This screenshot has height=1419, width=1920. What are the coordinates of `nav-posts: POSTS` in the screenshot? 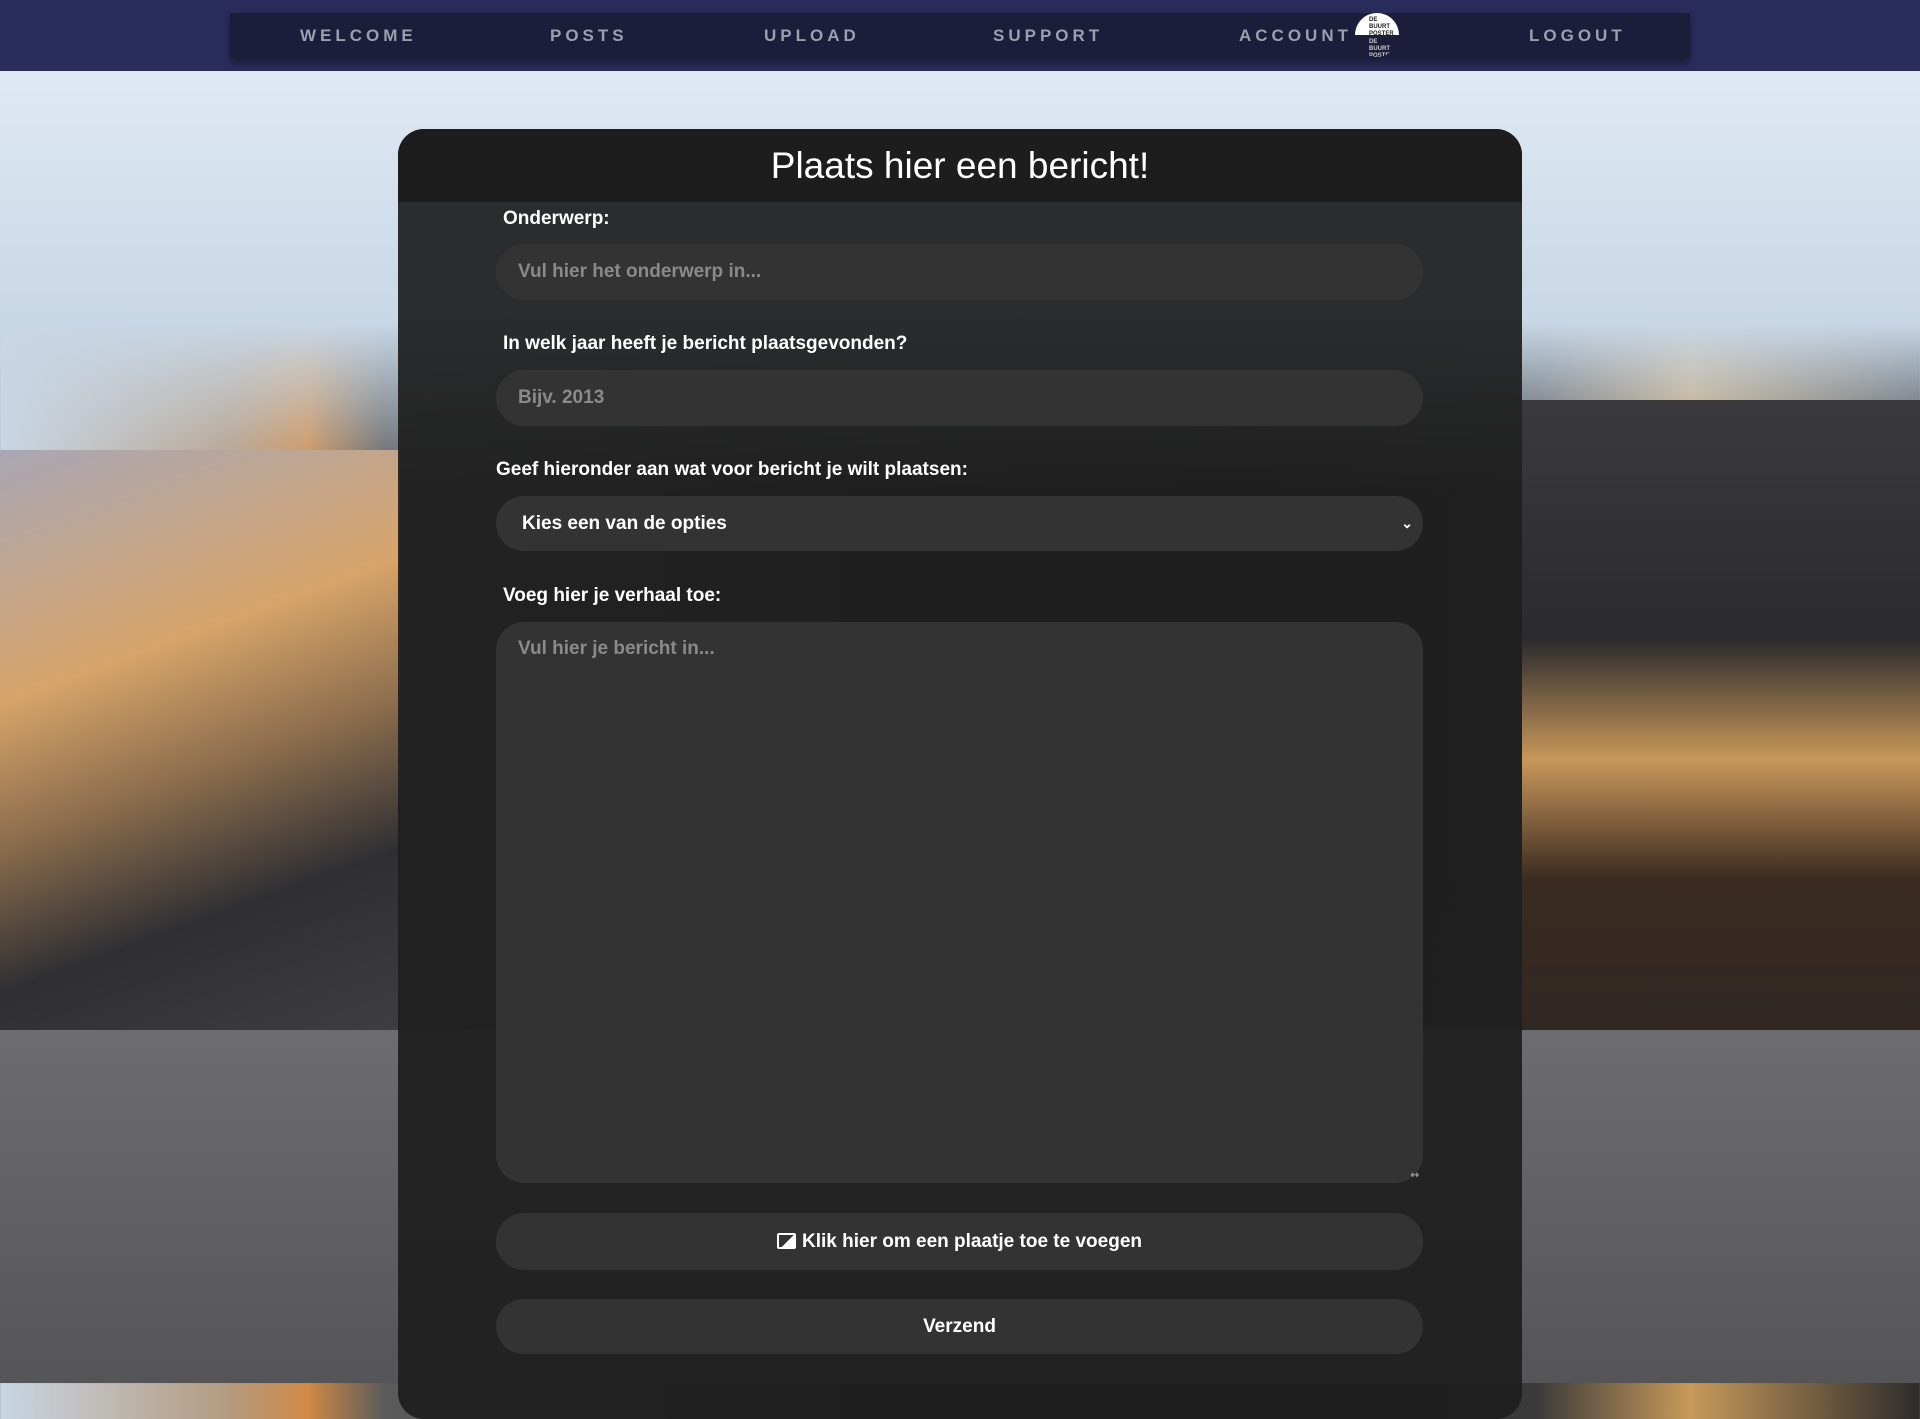 It's located at (589, 36).